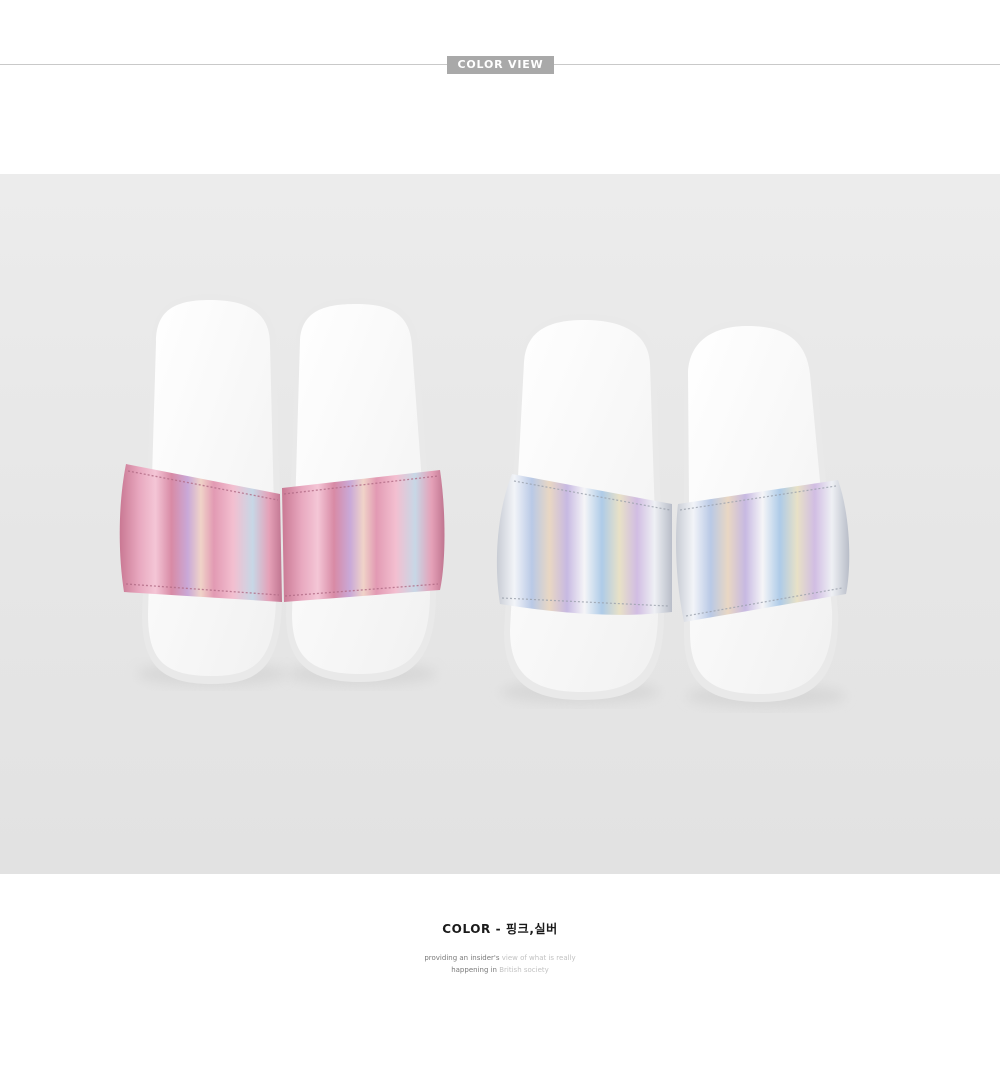 This screenshot has width=1000, height=1075. What do you see at coordinates (584, 509) in the screenshot?
I see `silver-sandal-left` at bounding box center [584, 509].